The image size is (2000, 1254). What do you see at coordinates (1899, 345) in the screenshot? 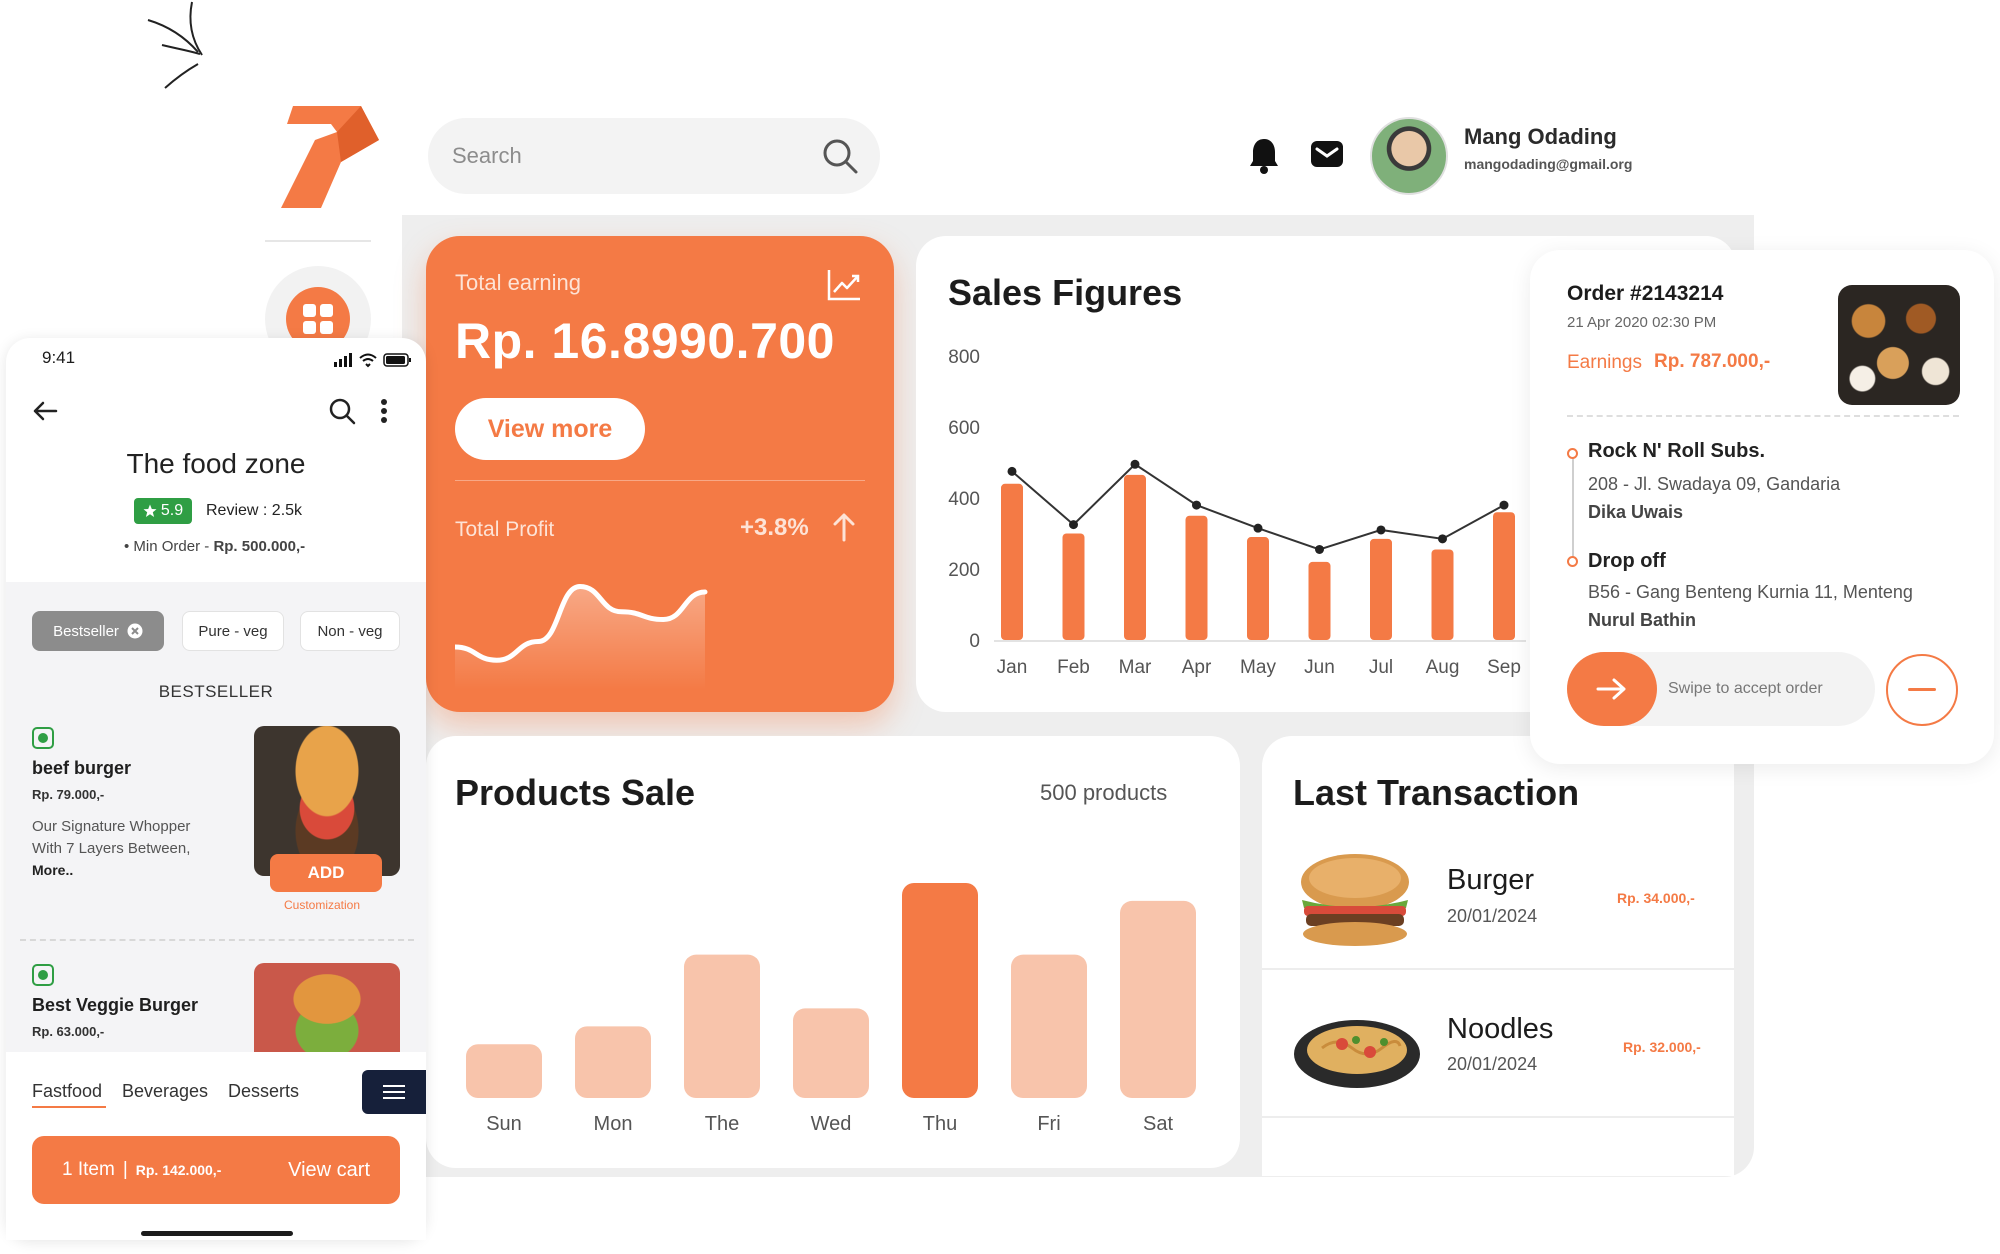
I see `order-food-image` at bounding box center [1899, 345].